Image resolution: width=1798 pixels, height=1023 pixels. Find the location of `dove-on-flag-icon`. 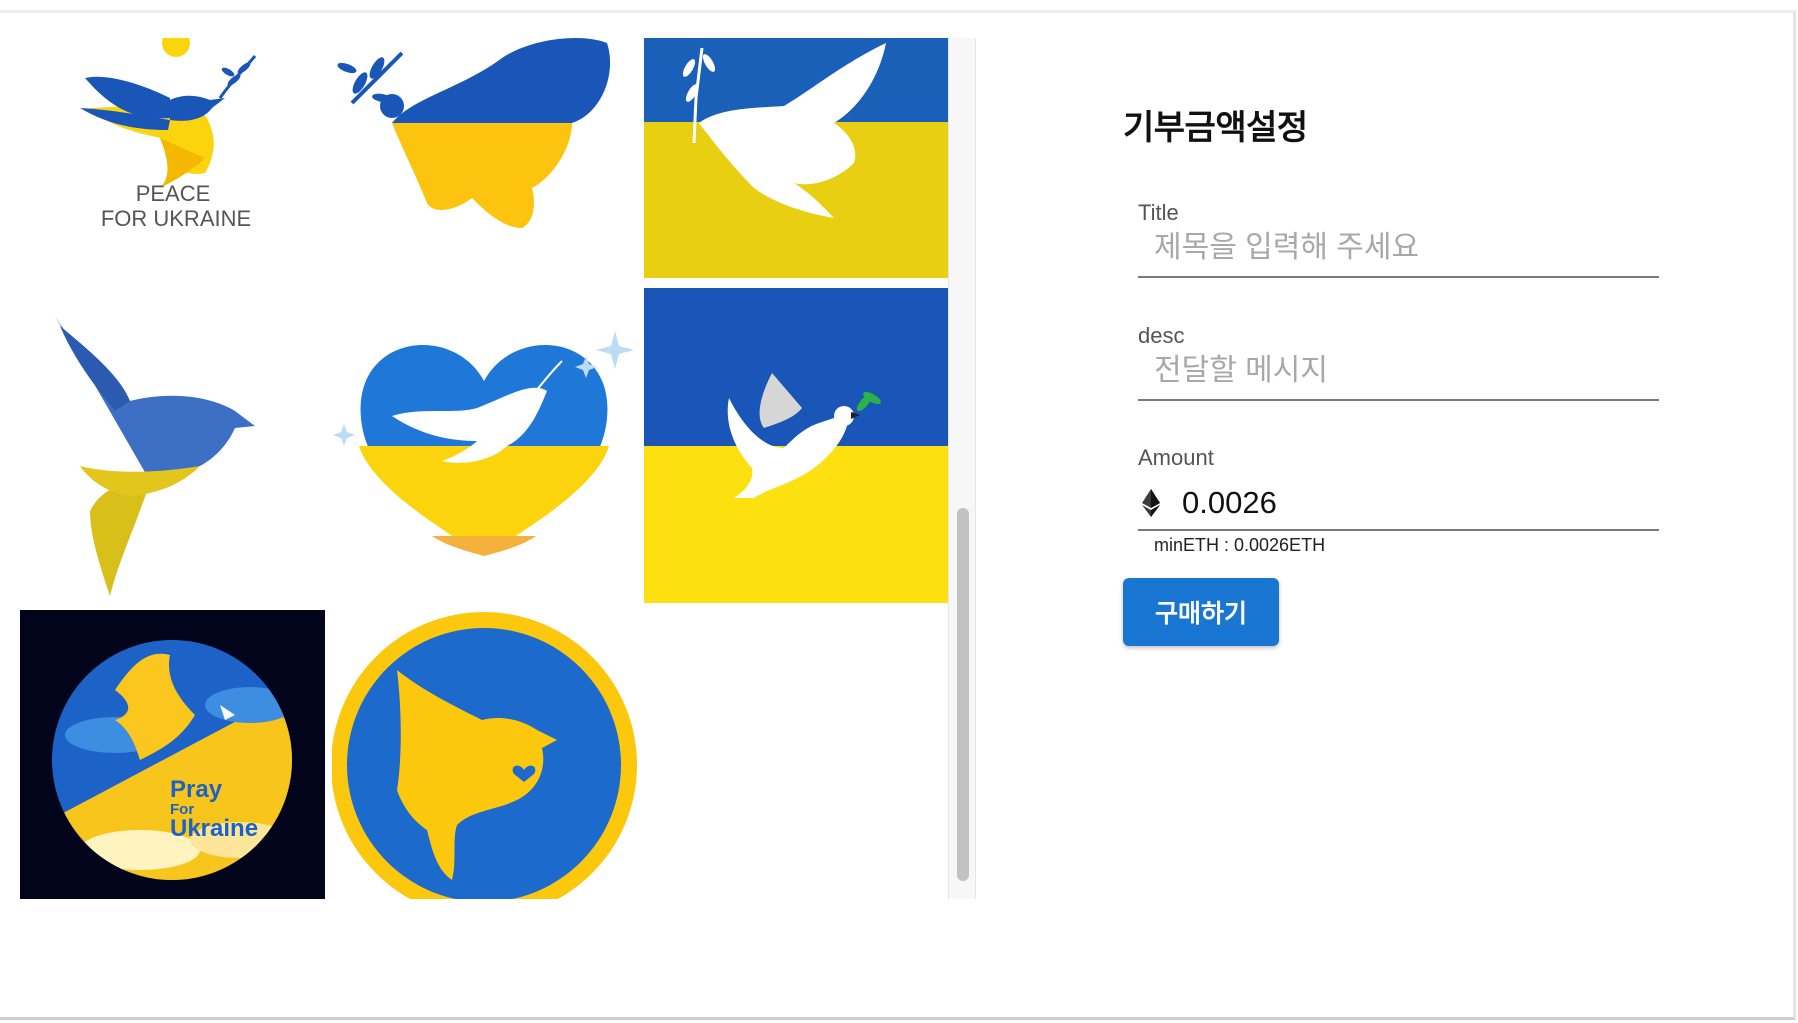

dove-on-flag-icon is located at coordinates (796, 445).